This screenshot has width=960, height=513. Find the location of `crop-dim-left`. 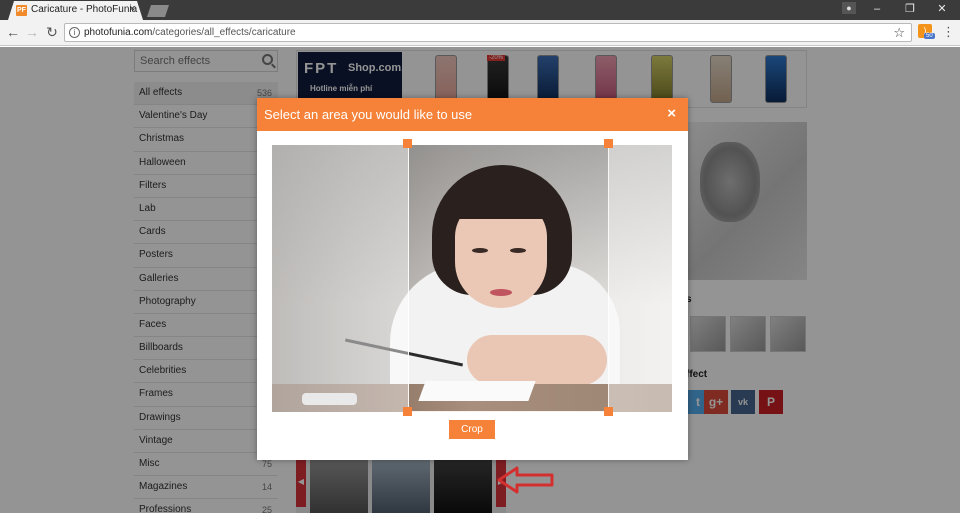

crop-dim-left is located at coordinates (340, 278).